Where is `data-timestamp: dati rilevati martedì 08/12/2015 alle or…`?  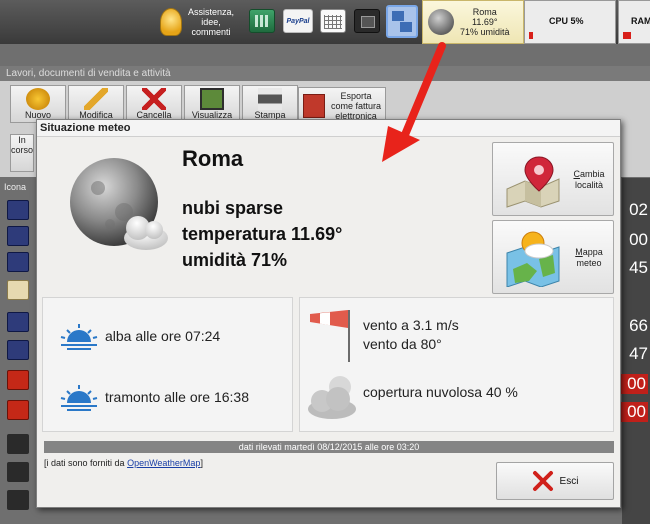 data-timestamp: dati rilevati martedì 08/12/2015 alle or… is located at coordinates (329, 447).